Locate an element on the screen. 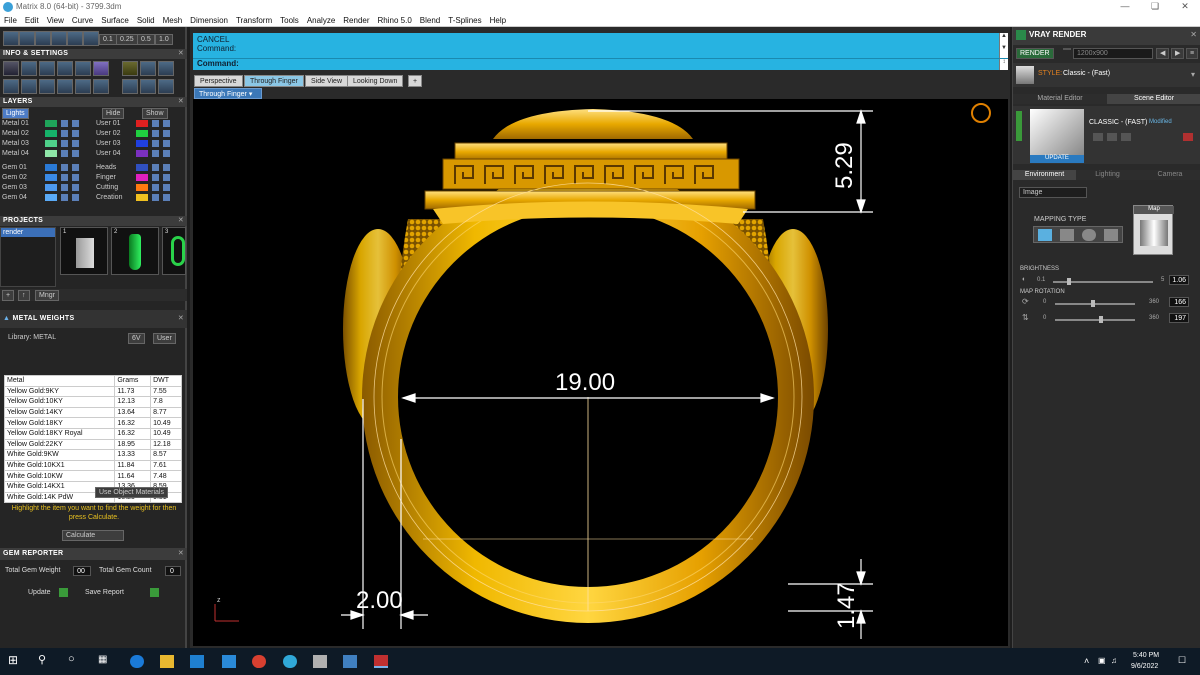 The height and width of the screenshot is (675, 1200). maximize-icon: ❏ is located at coordinates (1155, 7).